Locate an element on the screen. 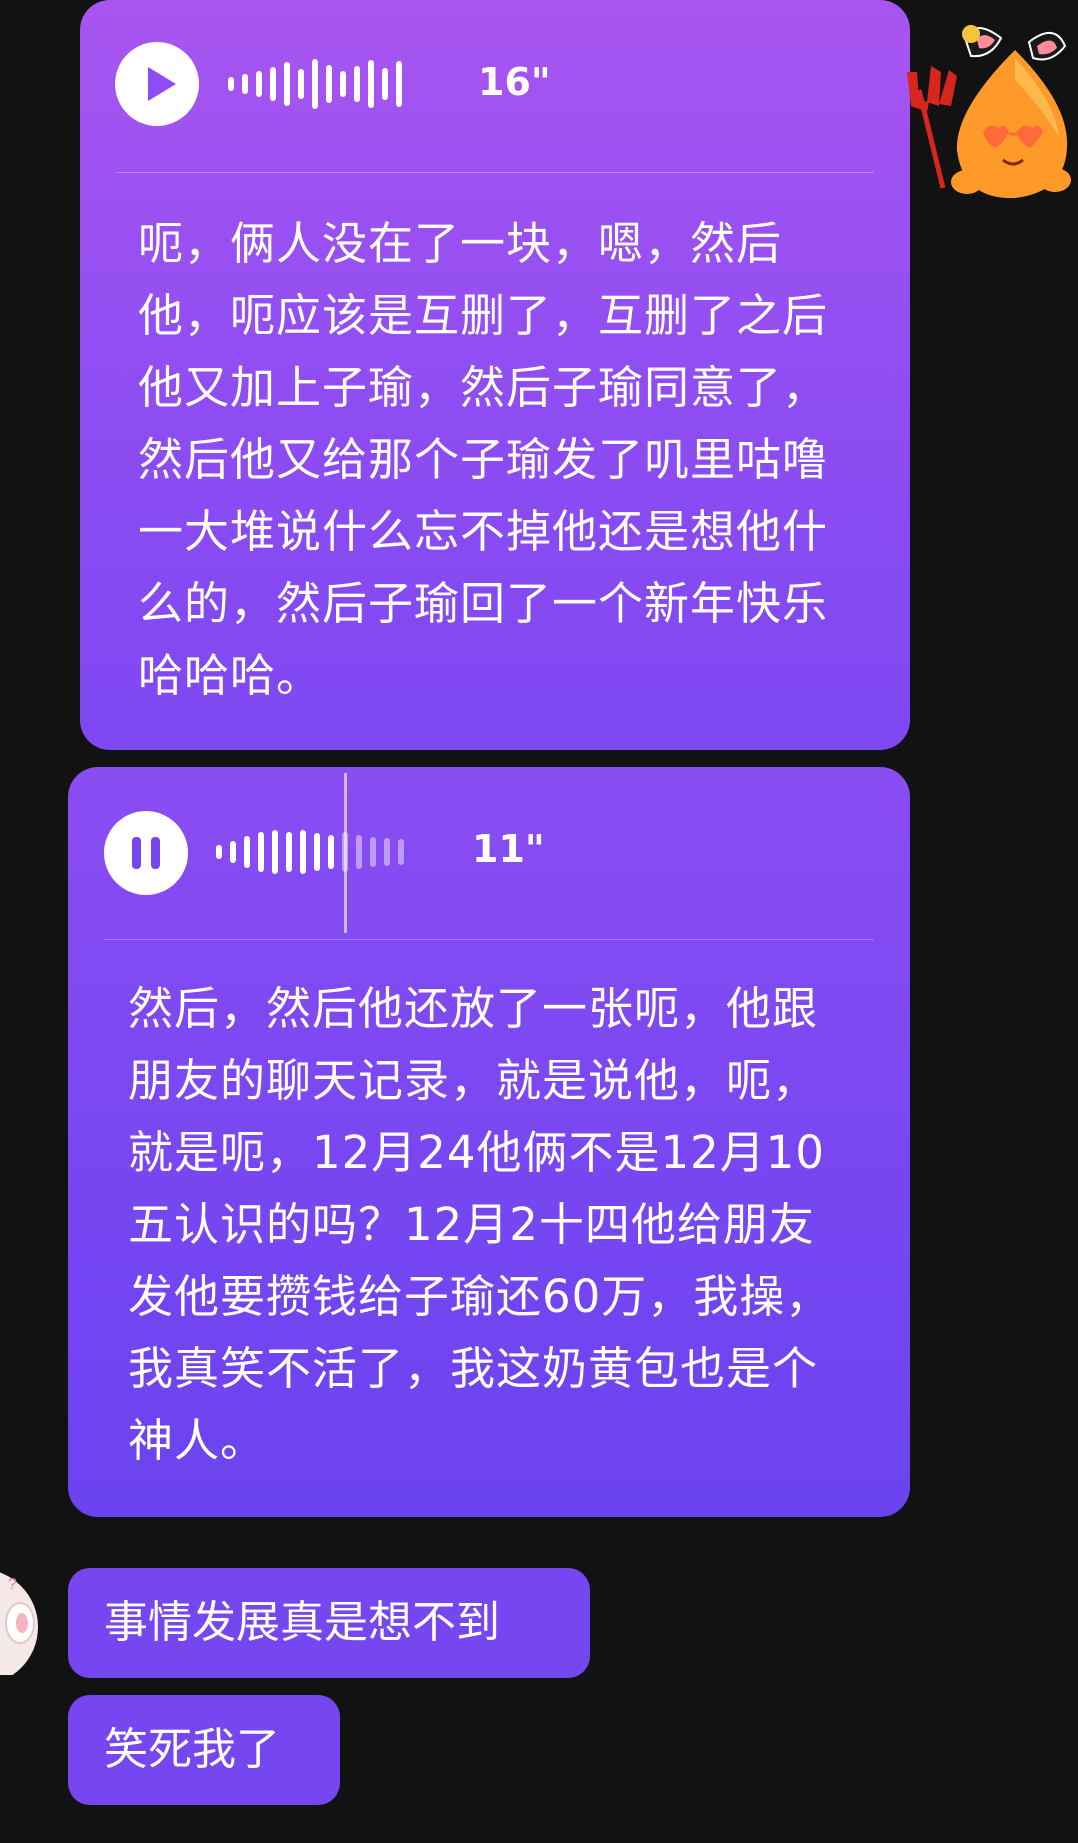  playback-scrubber is located at coordinates (345, 853).